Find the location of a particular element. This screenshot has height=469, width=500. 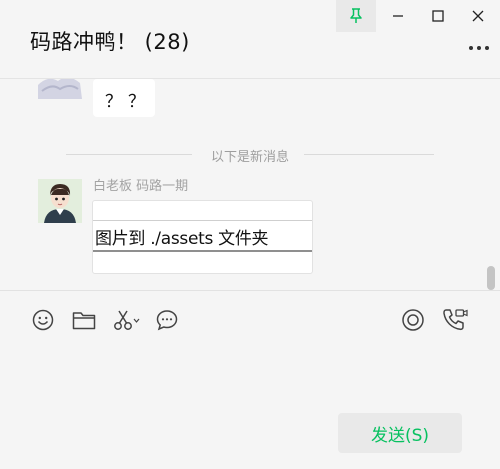

live-icon is located at coordinates (413, 320).